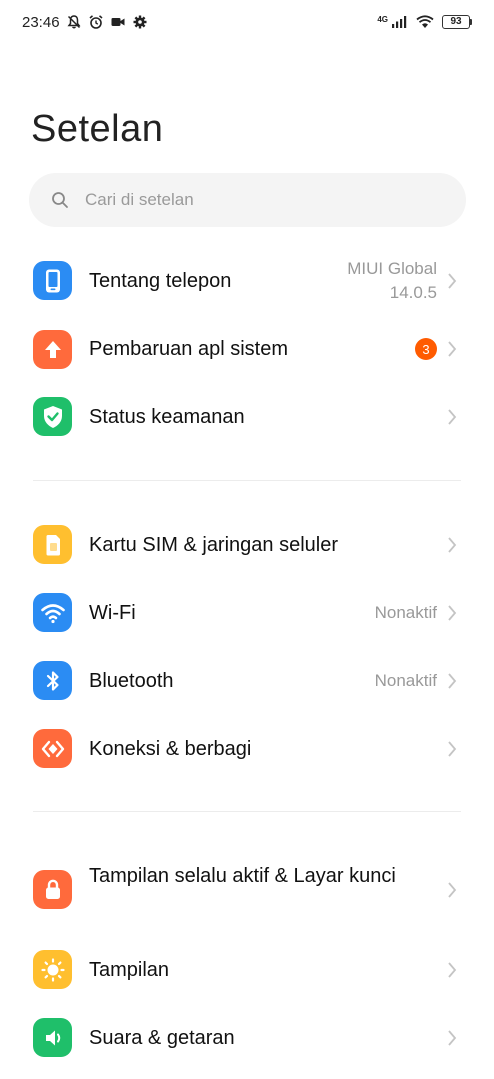 The height and width of the screenshot is (1079, 494). I want to click on setting-about-phone: Tentang telepon MIUI Global 14.0.5, so click(247, 281).